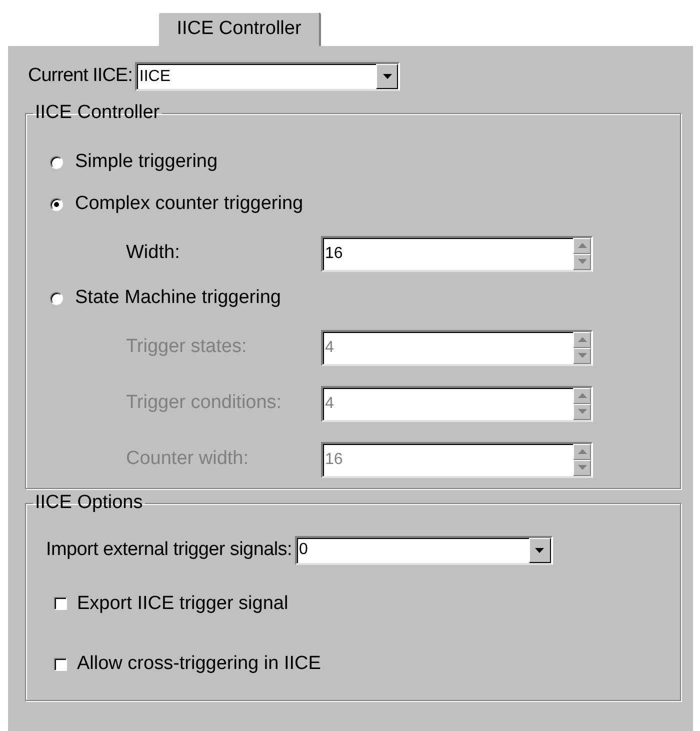 The width and height of the screenshot is (700, 731). I want to click on field-label: Width:, so click(153, 253).